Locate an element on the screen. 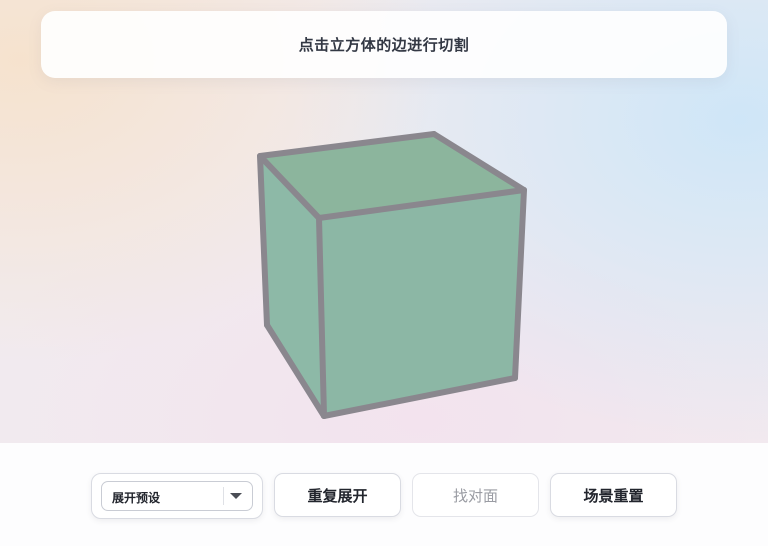  preset-select: 展开预设 is located at coordinates (177, 496).